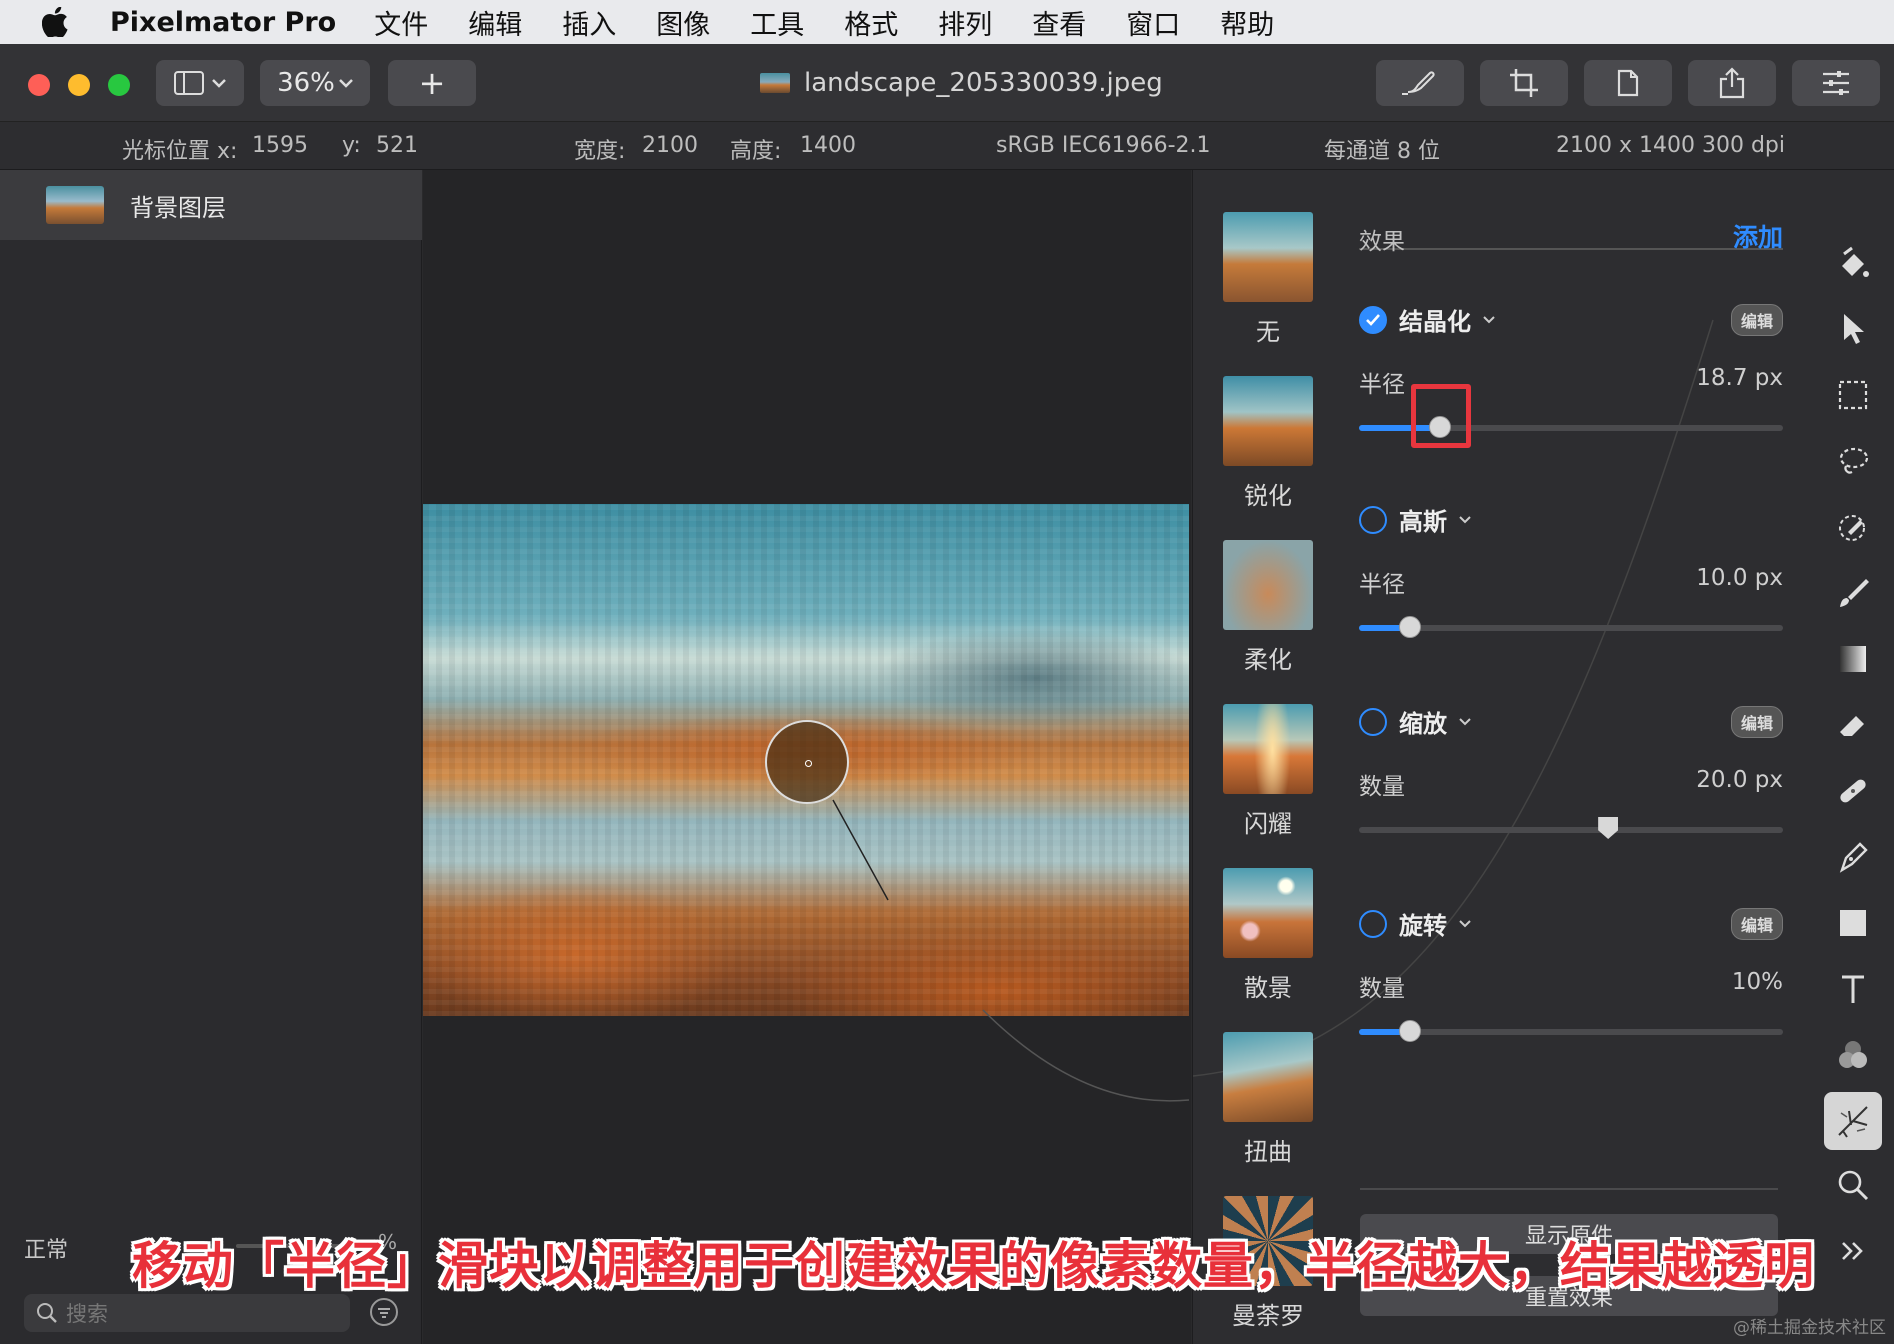 The height and width of the screenshot is (1344, 1894). I want to click on arrange-tool, so click(1853, 329).